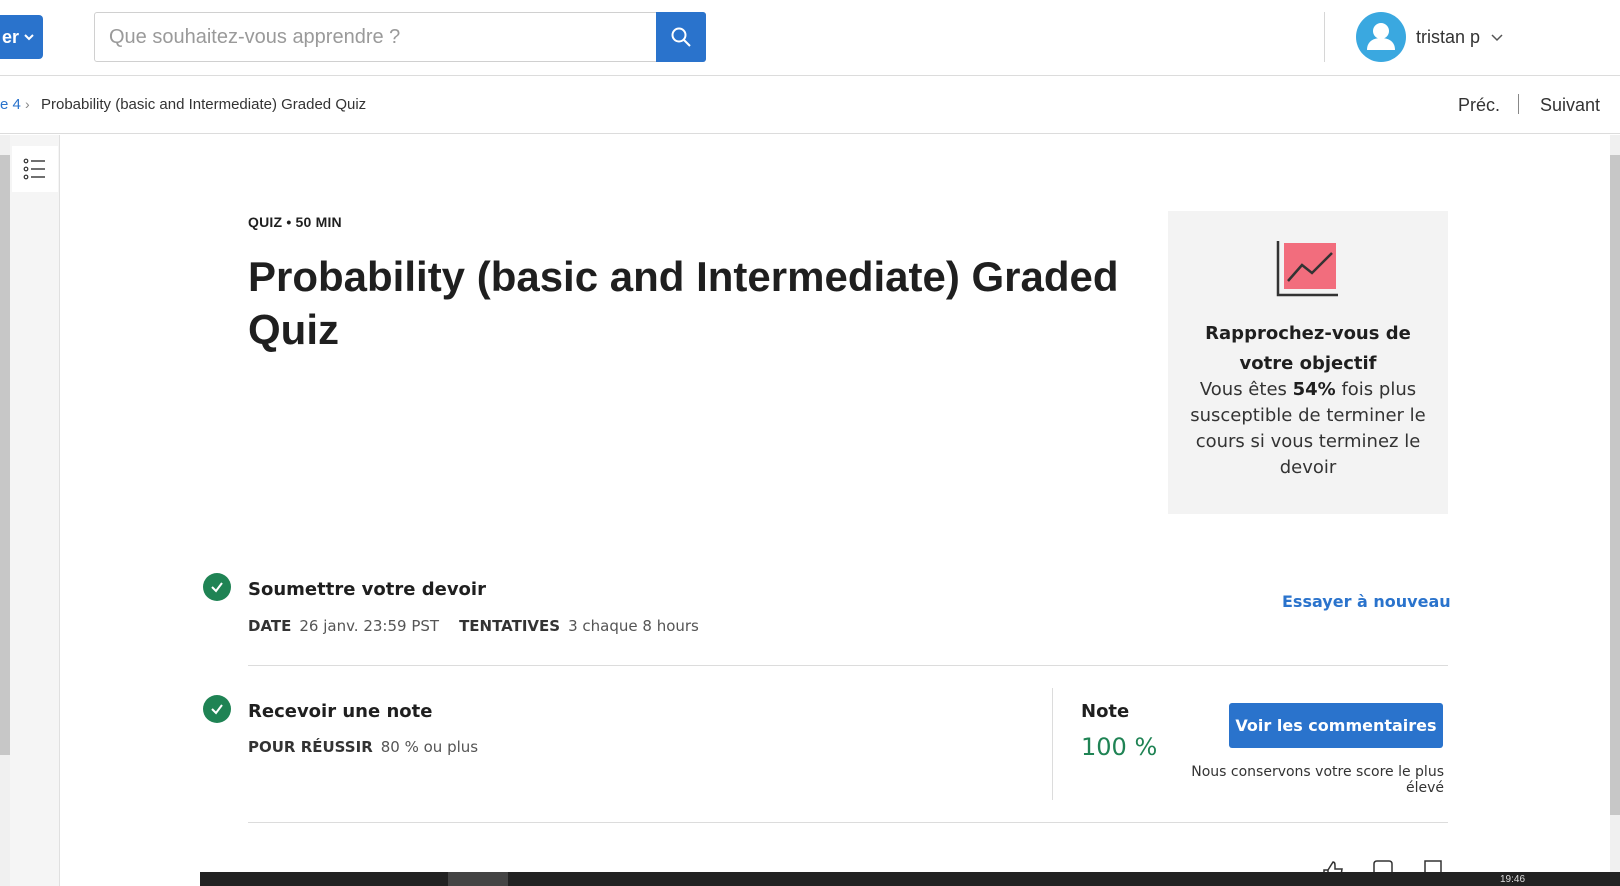 The height and width of the screenshot is (886, 1620). I want to click on list-icon, so click(34, 169).